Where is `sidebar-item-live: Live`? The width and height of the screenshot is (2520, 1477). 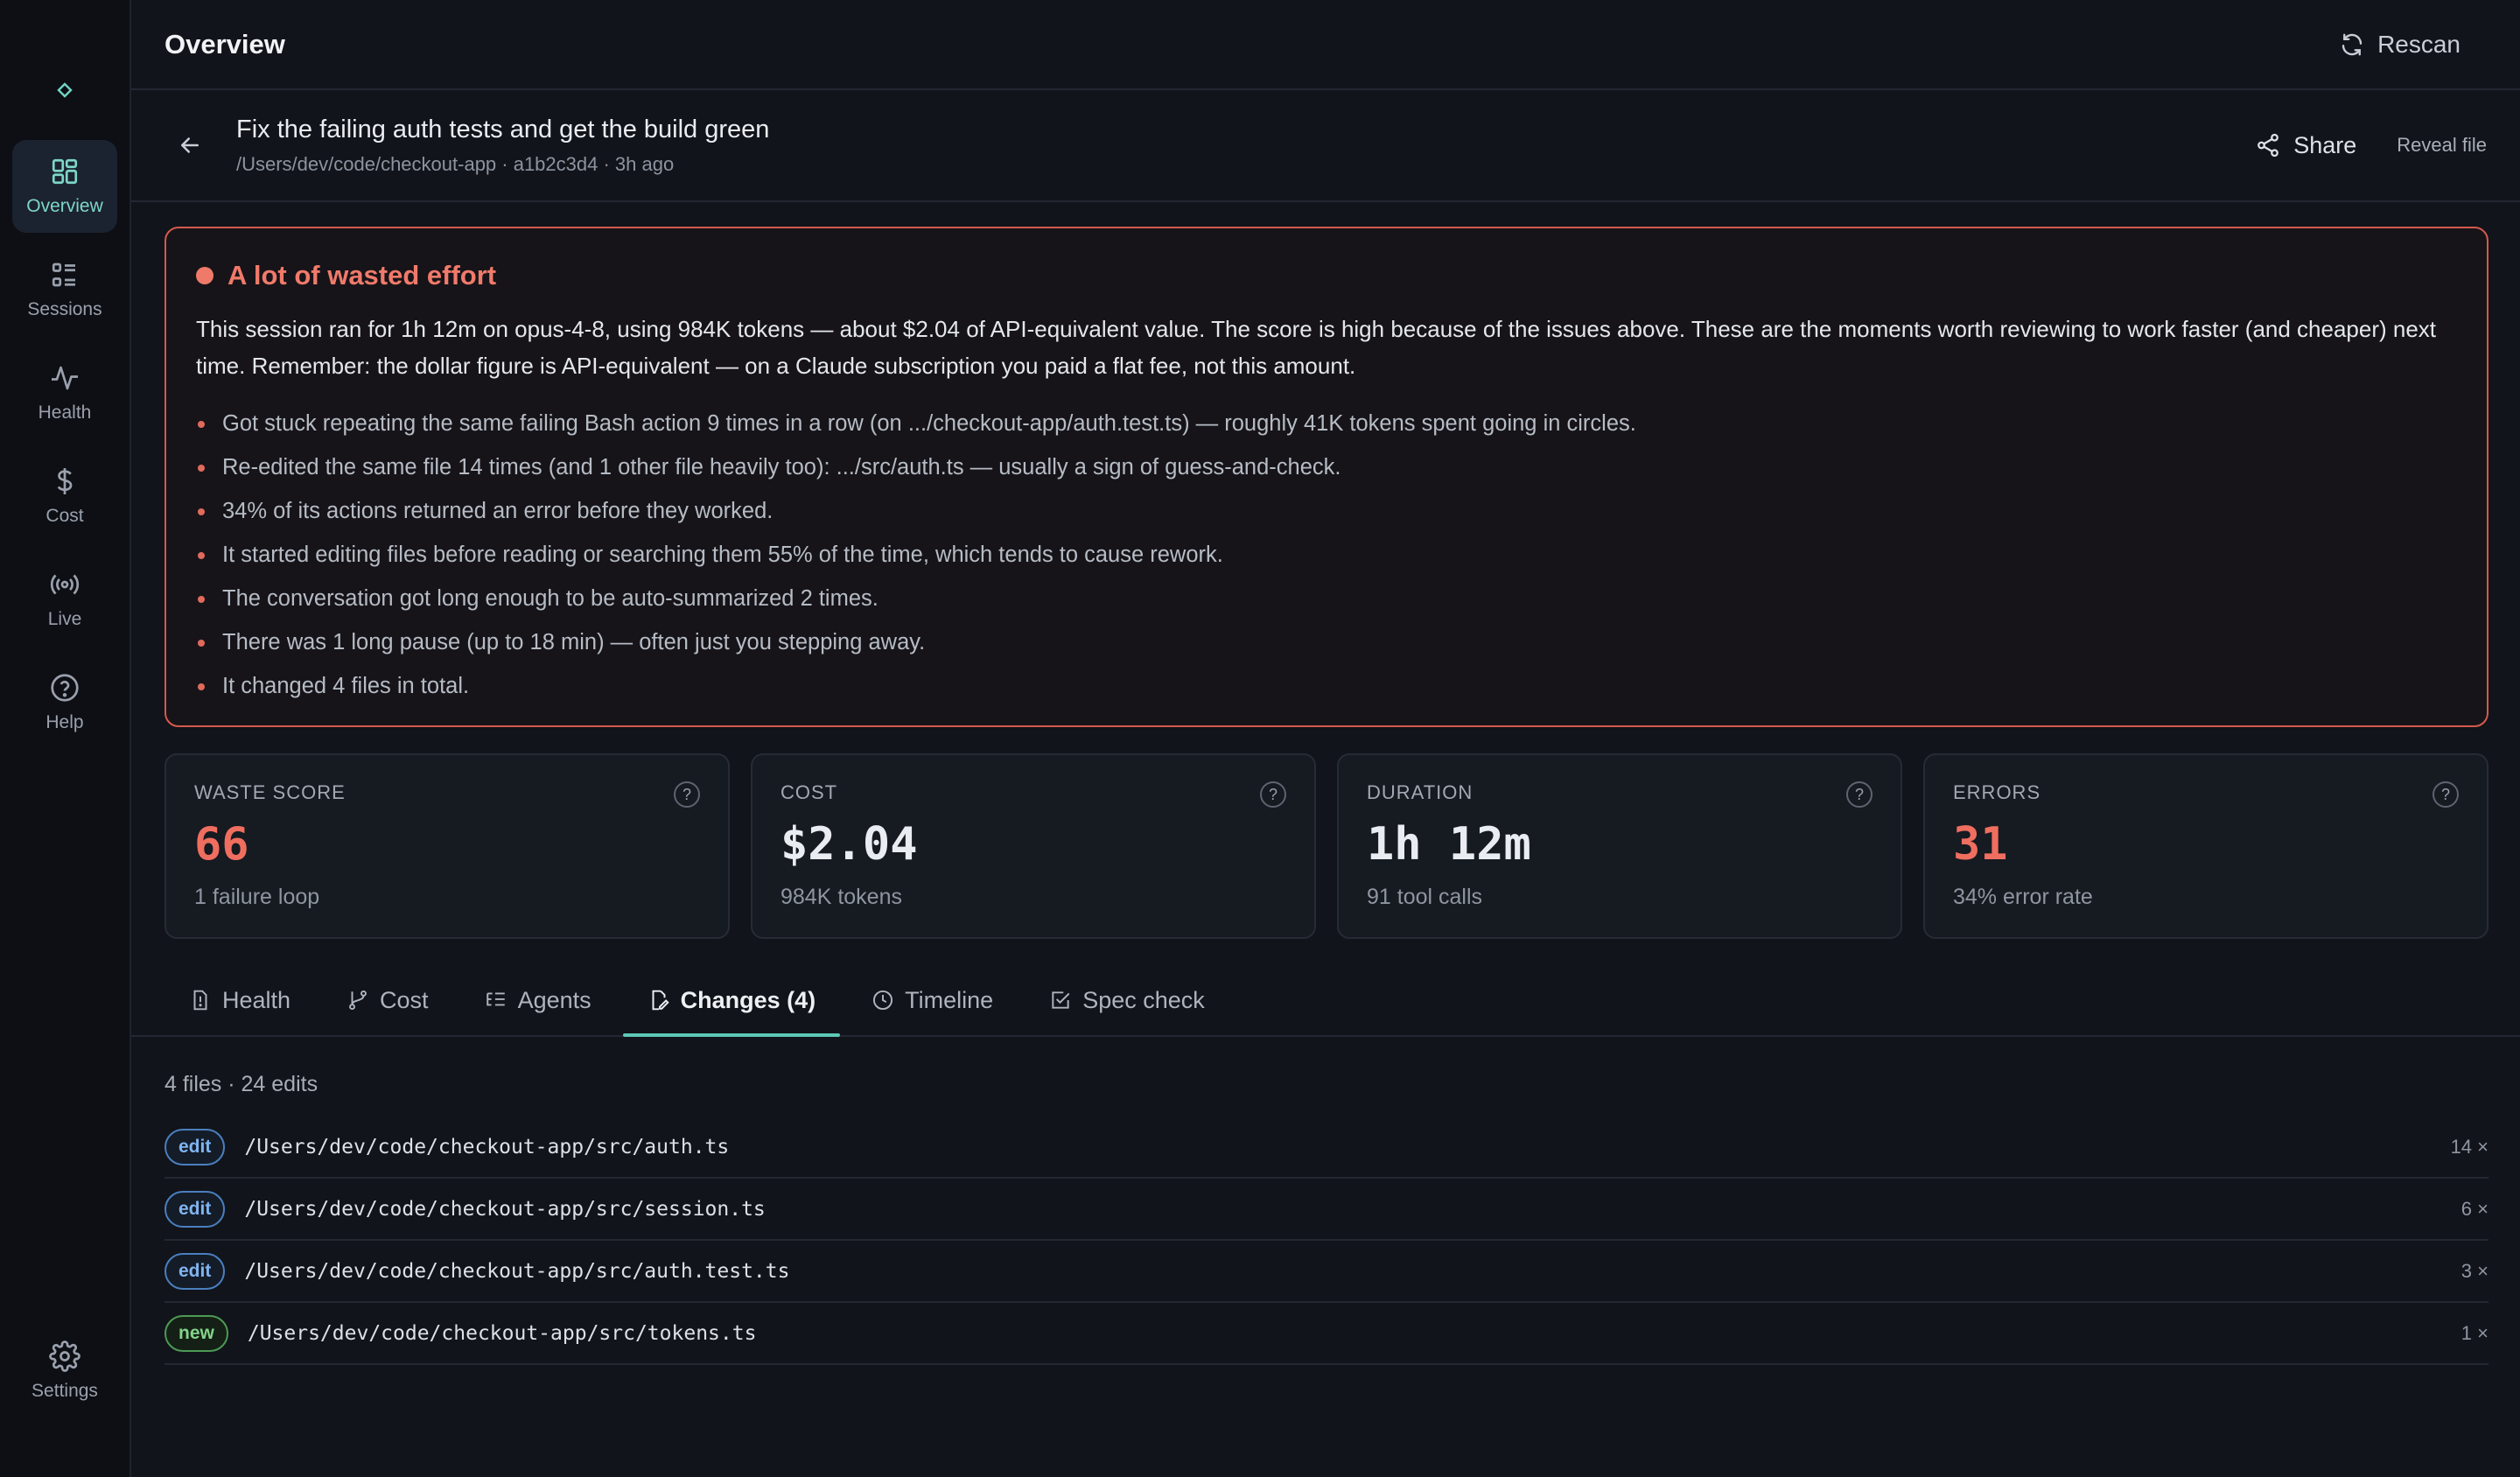
sidebar-item-live: Live is located at coordinates (64, 599).